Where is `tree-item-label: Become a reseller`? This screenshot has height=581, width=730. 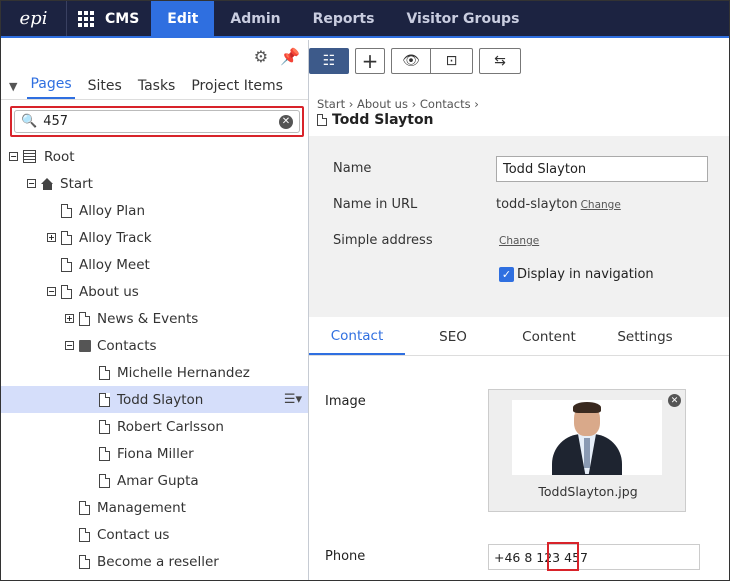
tree-item-label: Become a reseller is located at coordinates (158, 561).